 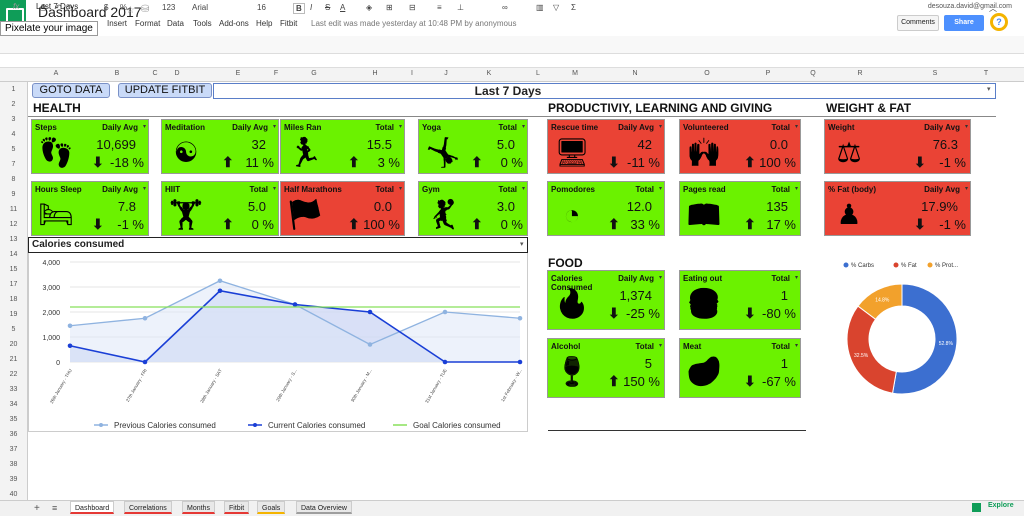 I want to click on align-icon: ≡, so click(x=439, y=7).